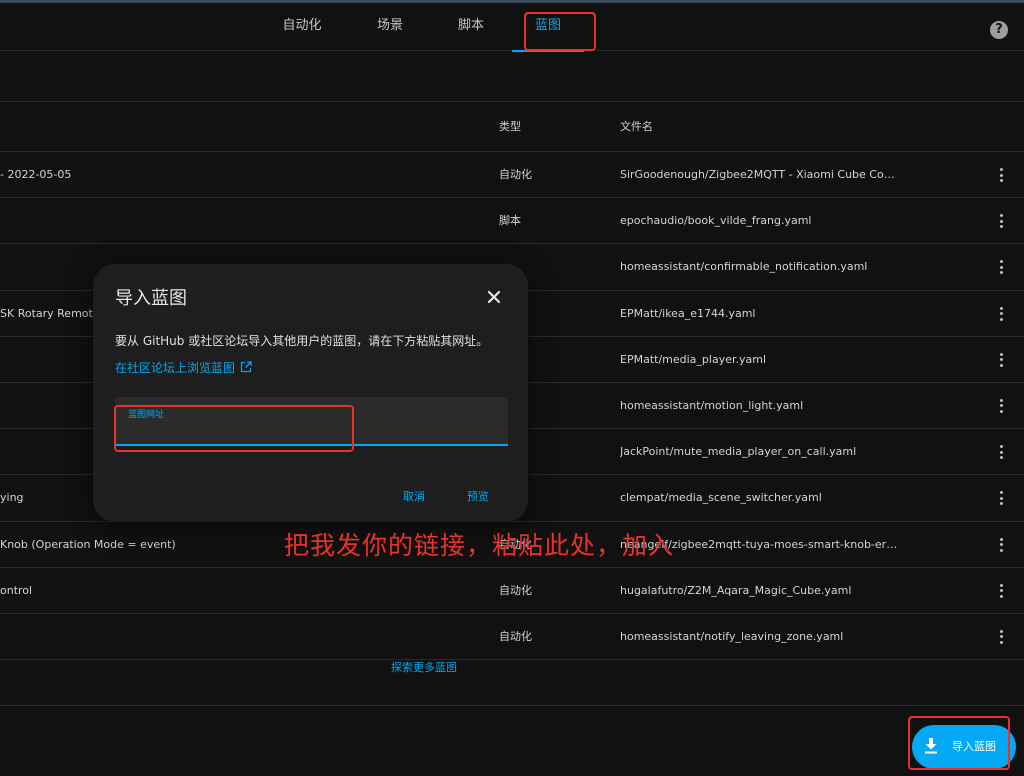 The height and width of the screenshot is (776, 1024). What do you see at coordinates (738, 452) in the screenshot?
I see `row-filename: JackPoint/mute_media_player_on_call.yaml` at bounding box center [738, 452].